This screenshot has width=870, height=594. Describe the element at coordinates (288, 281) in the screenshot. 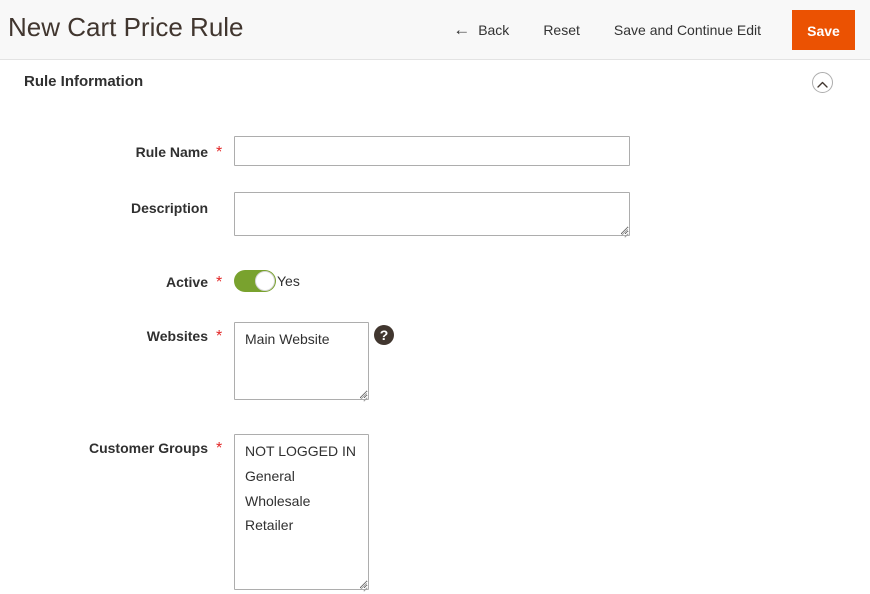

I see `active-toggle-state-label: Yes` at that location.